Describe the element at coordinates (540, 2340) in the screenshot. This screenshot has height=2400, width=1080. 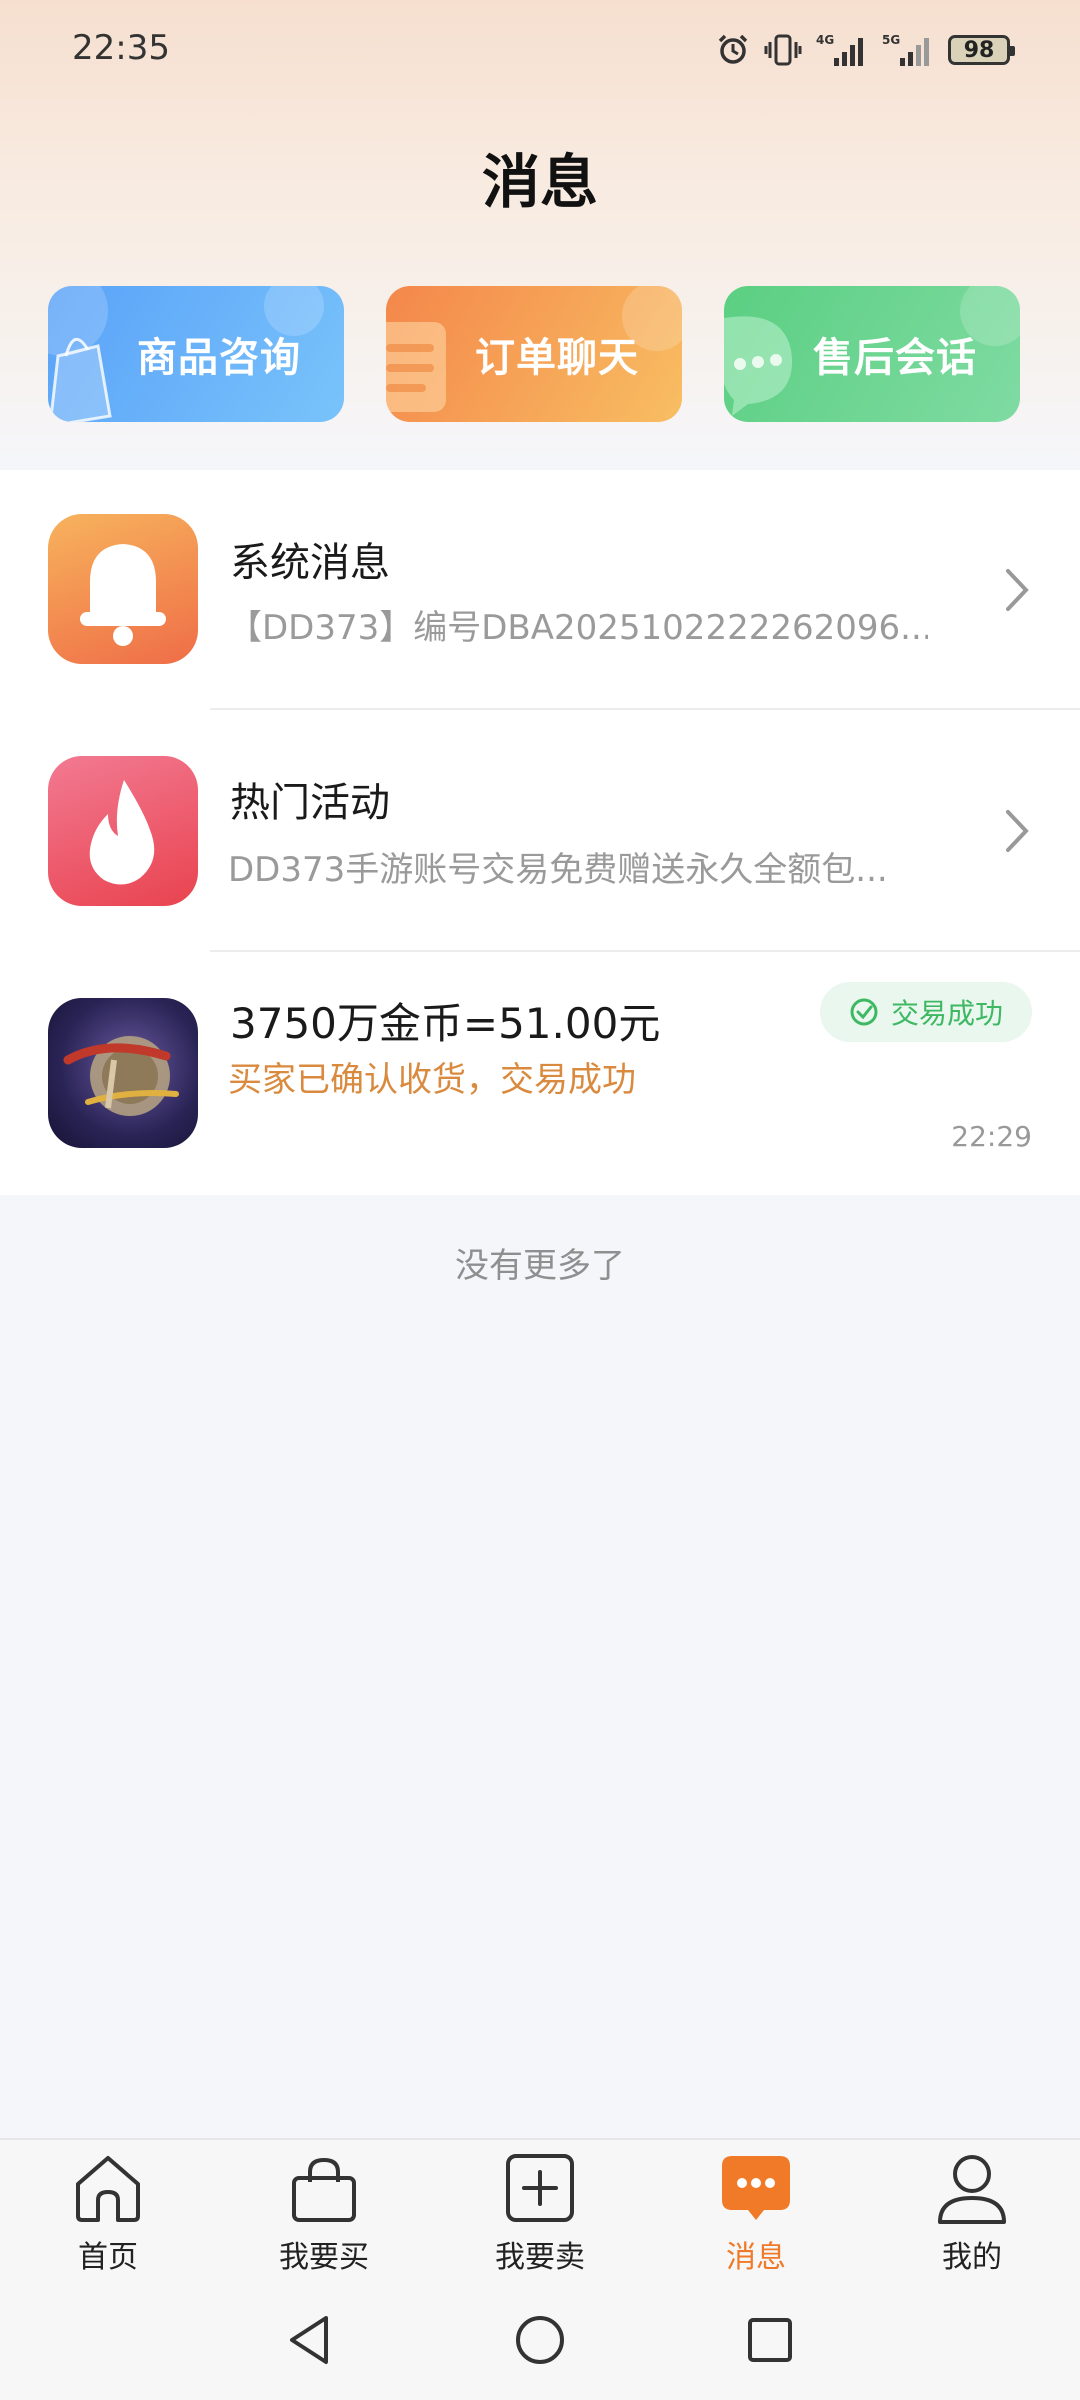
I see `home-circle-icon` at that location.